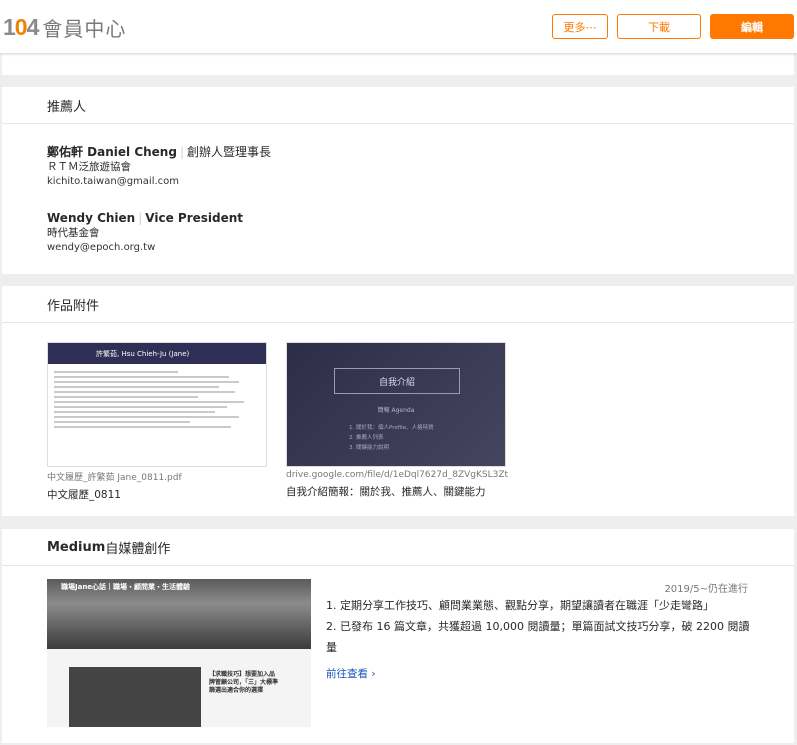 This screenshot has height=745, width=797. Describe the element at coordinates (157, 399) in the screenshot. I see `resume-thumb-body` at that location.